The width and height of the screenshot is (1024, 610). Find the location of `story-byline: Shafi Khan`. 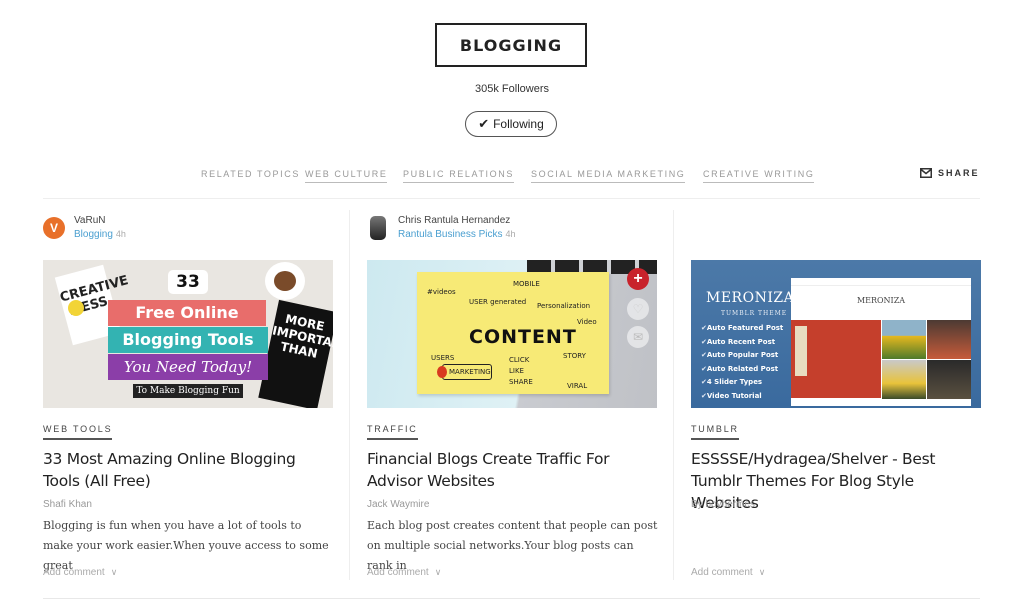

story-byline: Shafi Khan is located at coordinates (67, 504).